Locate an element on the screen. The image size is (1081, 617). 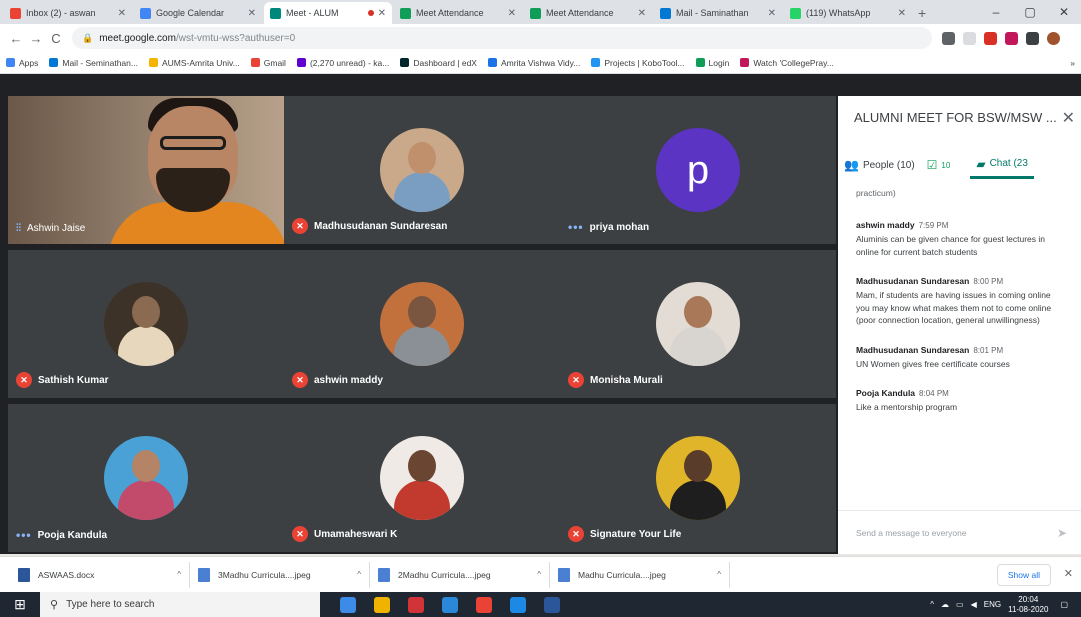
tab-chat: ▰ Chat (23 is located at coordinates (1002, 165).